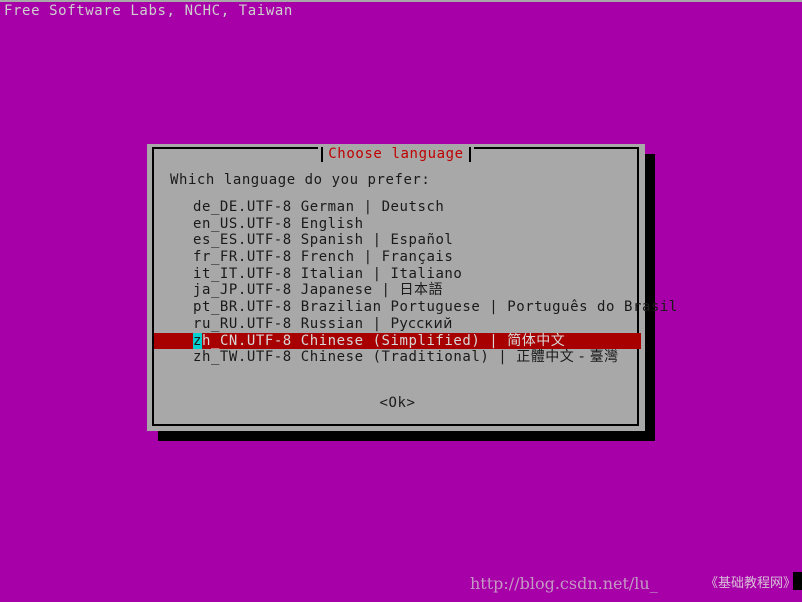 This screenshot has width=802, height=602. I want to click on list-cursor-char: z, so click(197, 340).